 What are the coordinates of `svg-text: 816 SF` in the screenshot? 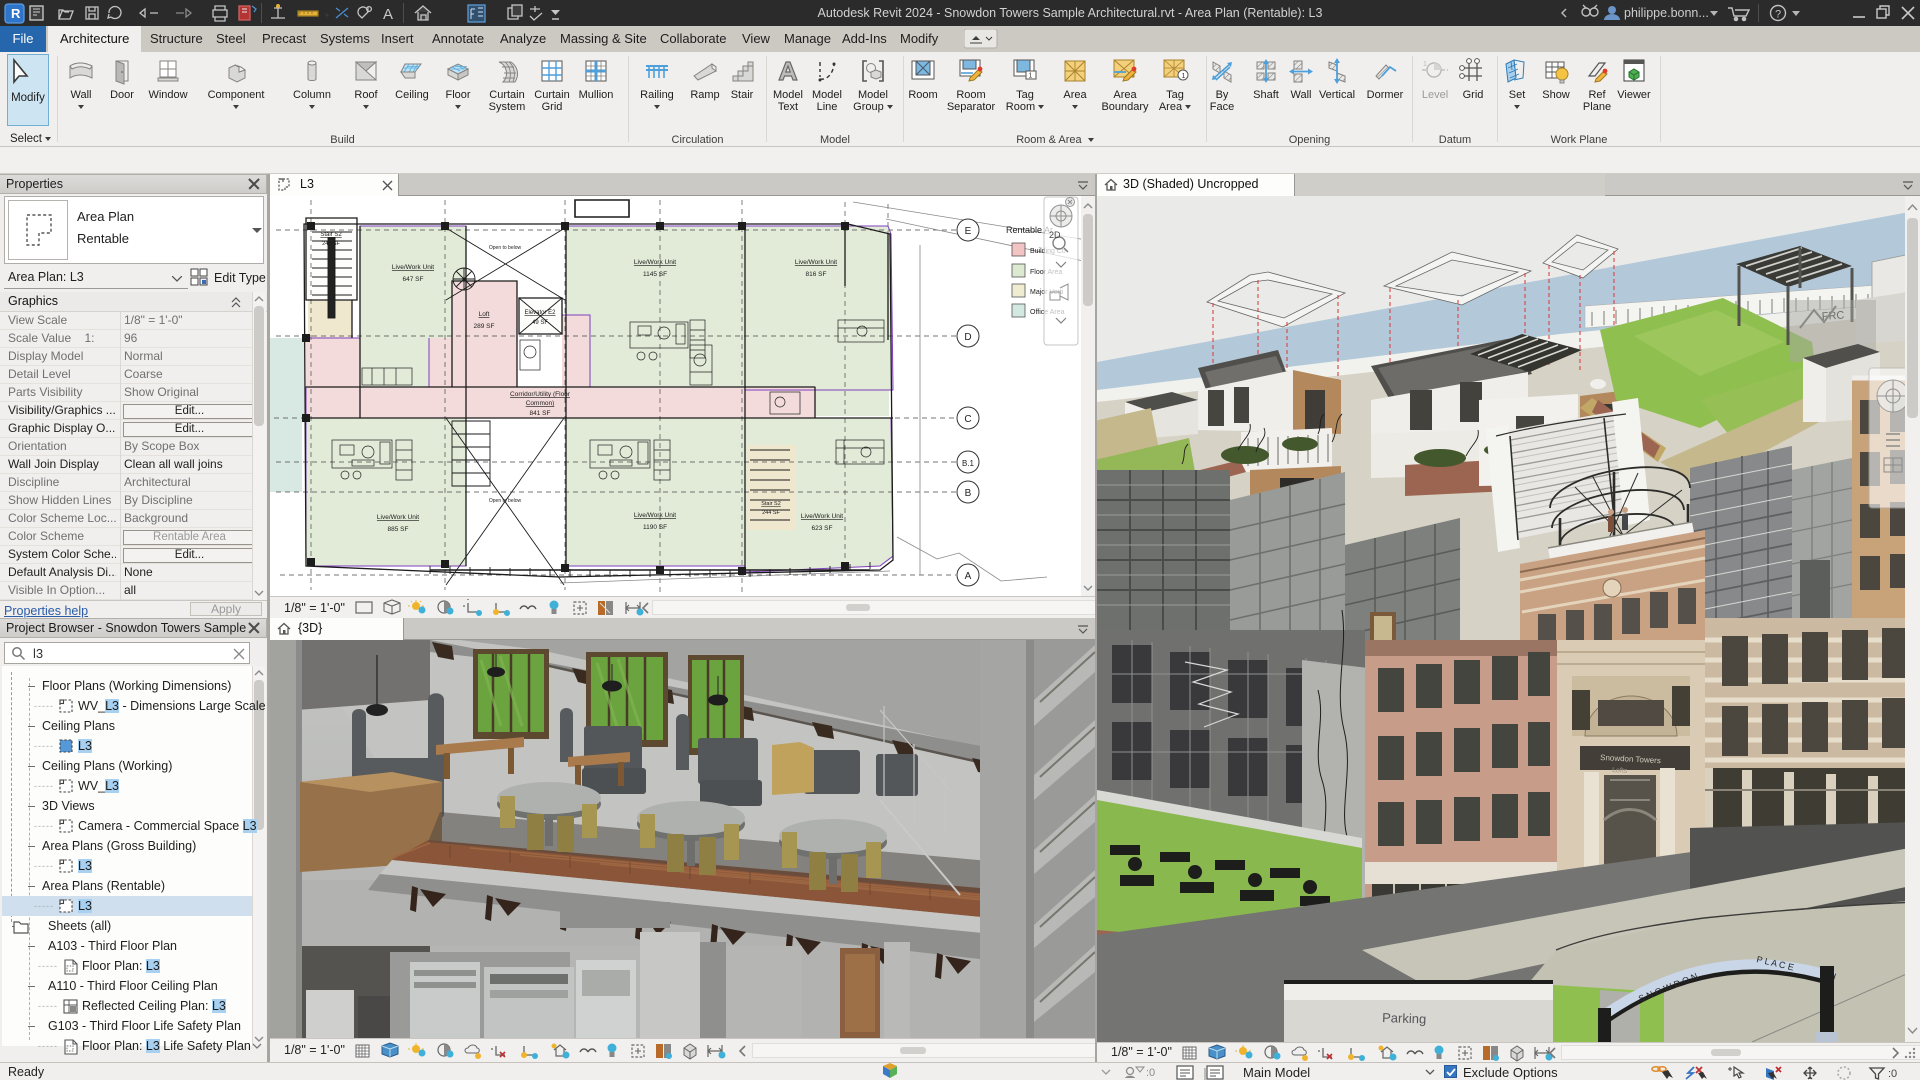 It's located at (816, 274).